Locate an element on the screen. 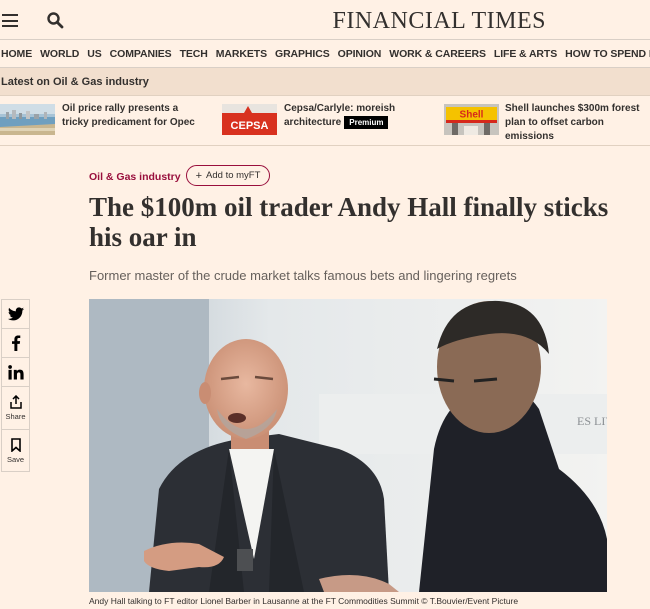  divider is located at coordinates (325, 145).